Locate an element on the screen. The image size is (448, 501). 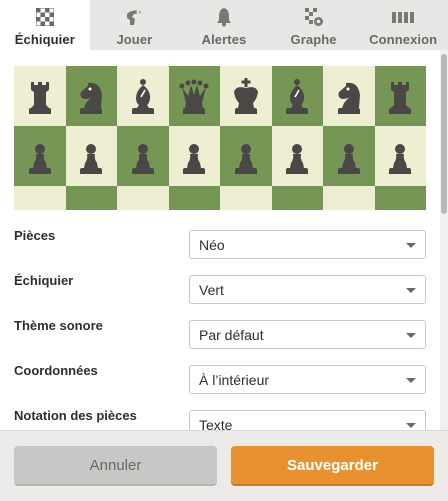
tab-label: Jouer is located at coordinates (134, 39).